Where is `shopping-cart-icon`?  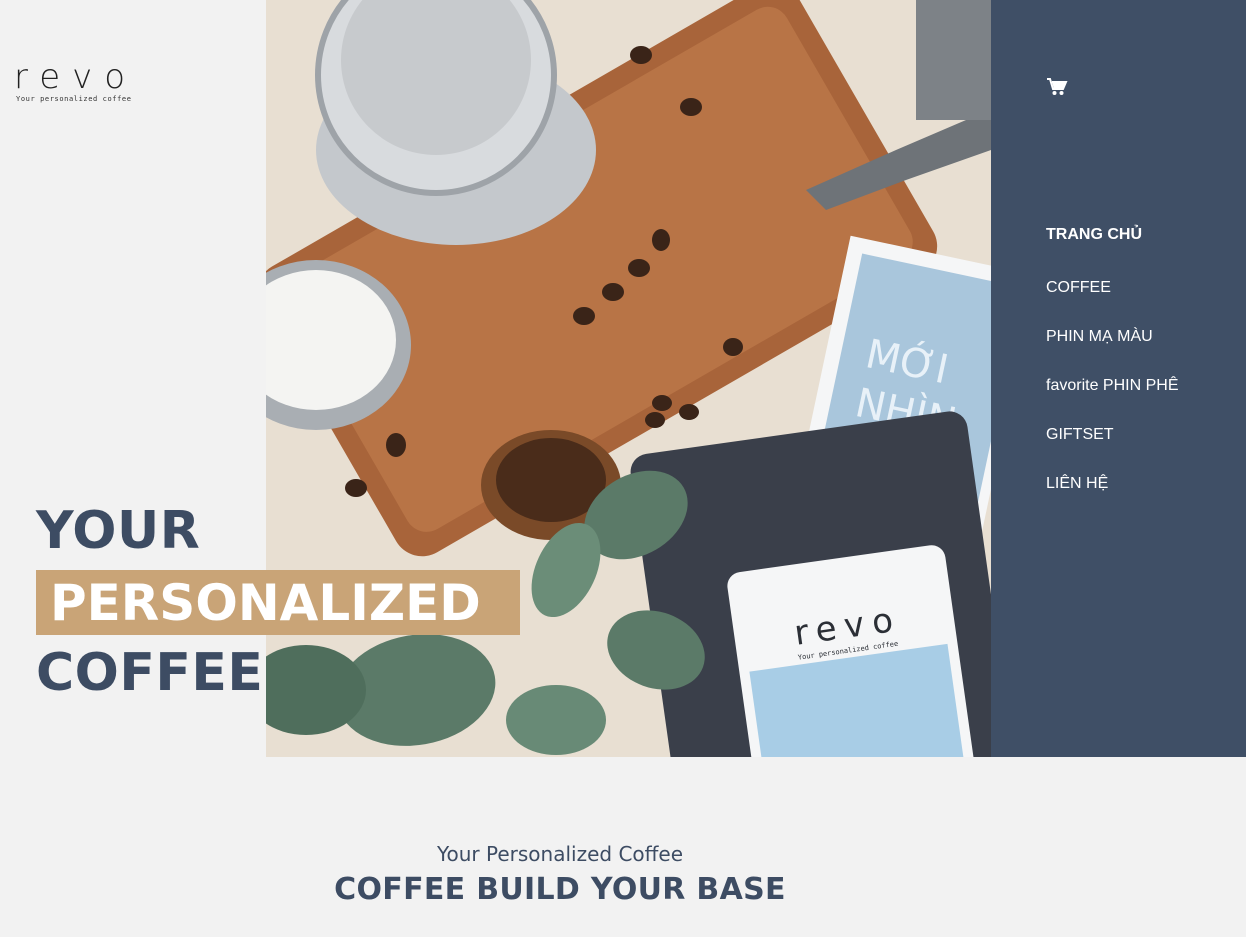 shopping-cart-icon is located at coordinates (1057, 87).